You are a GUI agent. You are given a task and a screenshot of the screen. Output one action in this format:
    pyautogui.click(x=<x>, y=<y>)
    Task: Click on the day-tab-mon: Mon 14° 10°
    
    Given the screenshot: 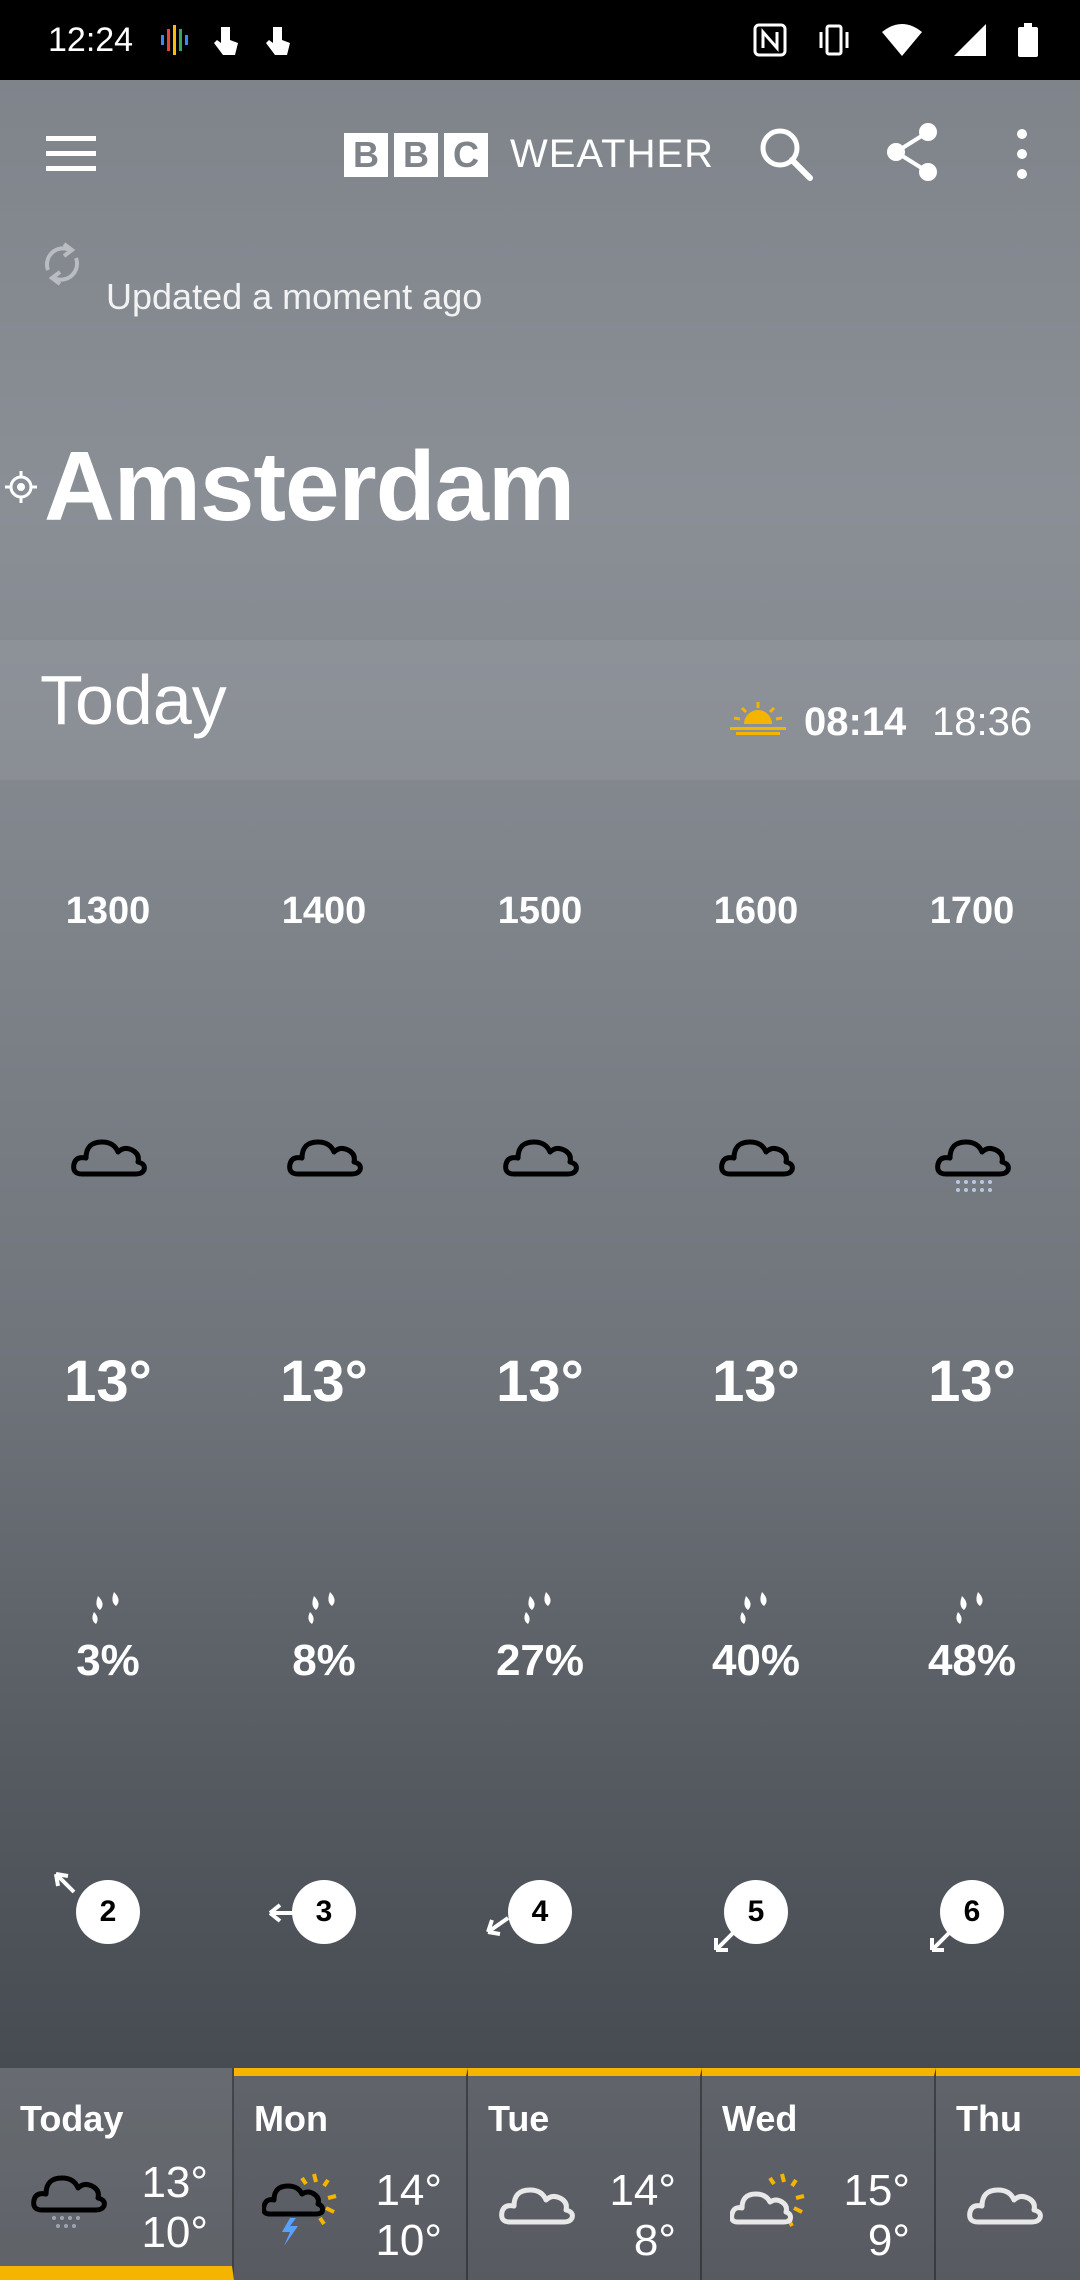 What is the action you would take?
    pyautogui.click(x=351, y=2174)
    